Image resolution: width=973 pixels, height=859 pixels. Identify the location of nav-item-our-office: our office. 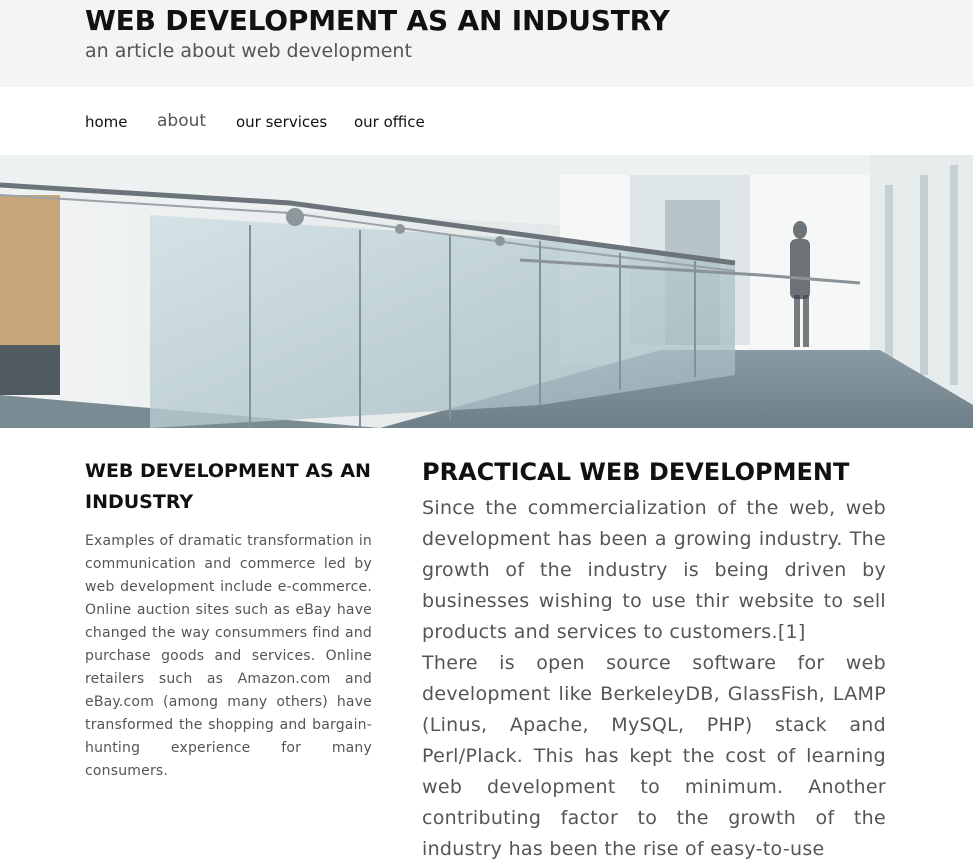
(389, 122).